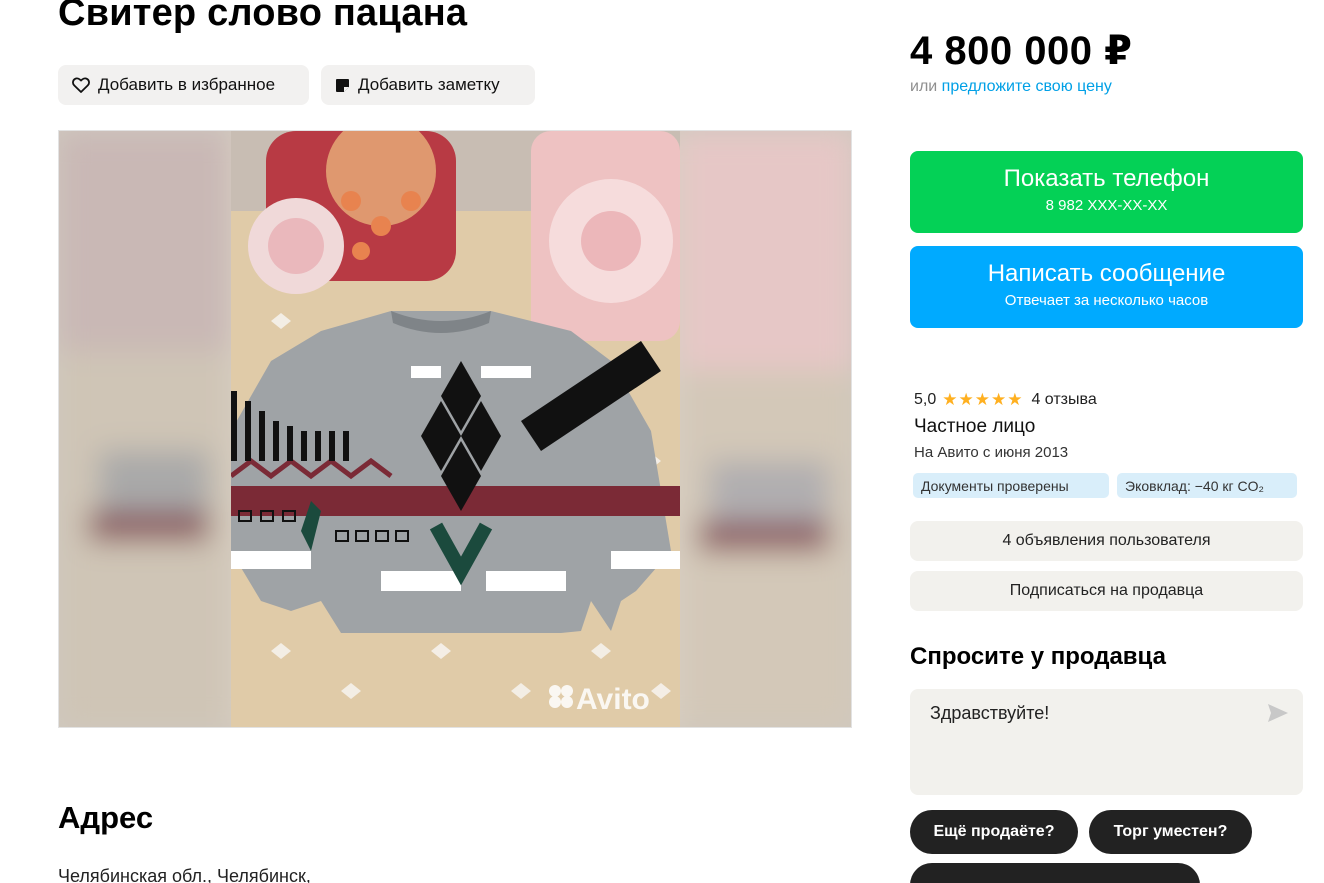  I want to click on add-to-favorites-button: Добавить в избранное, so click(183, 85).